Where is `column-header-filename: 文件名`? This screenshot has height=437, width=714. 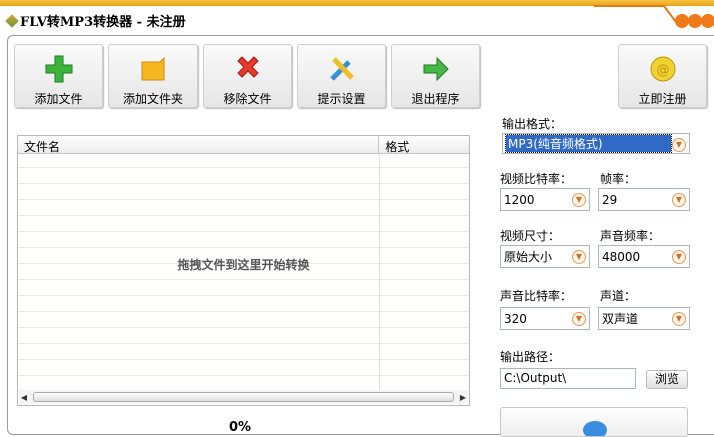 column-header-filename: 文件名 is located at coordinates (199, 145).